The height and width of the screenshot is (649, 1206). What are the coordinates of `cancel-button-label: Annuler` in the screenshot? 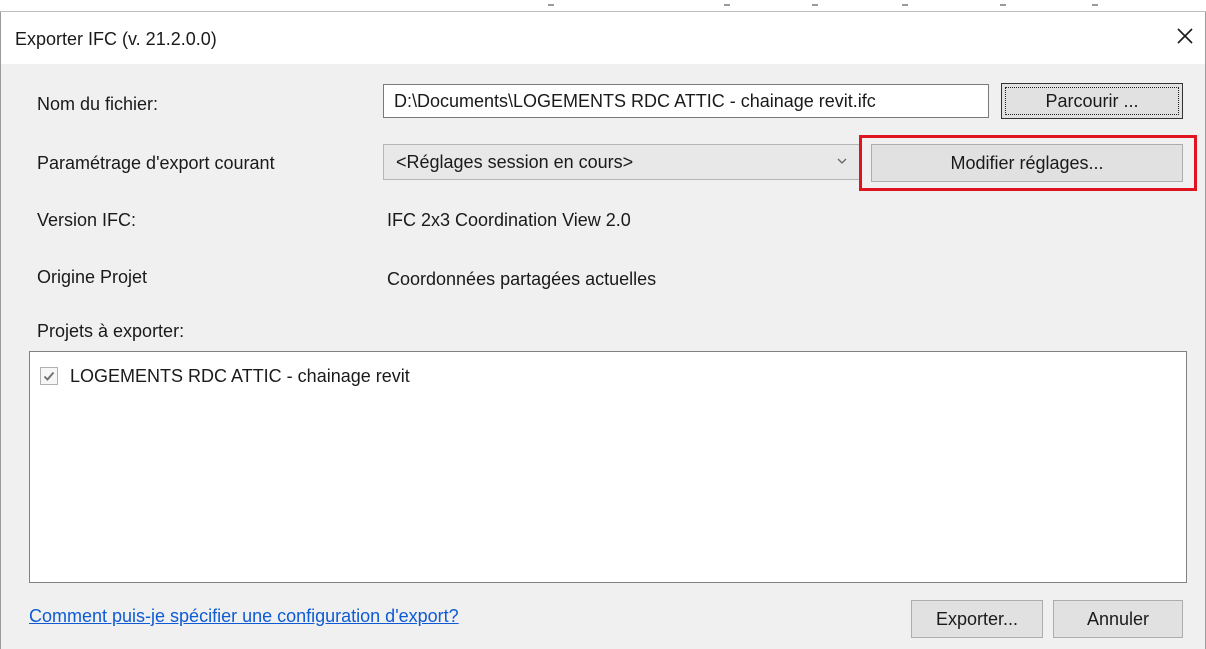 It's located at (1118, 618).